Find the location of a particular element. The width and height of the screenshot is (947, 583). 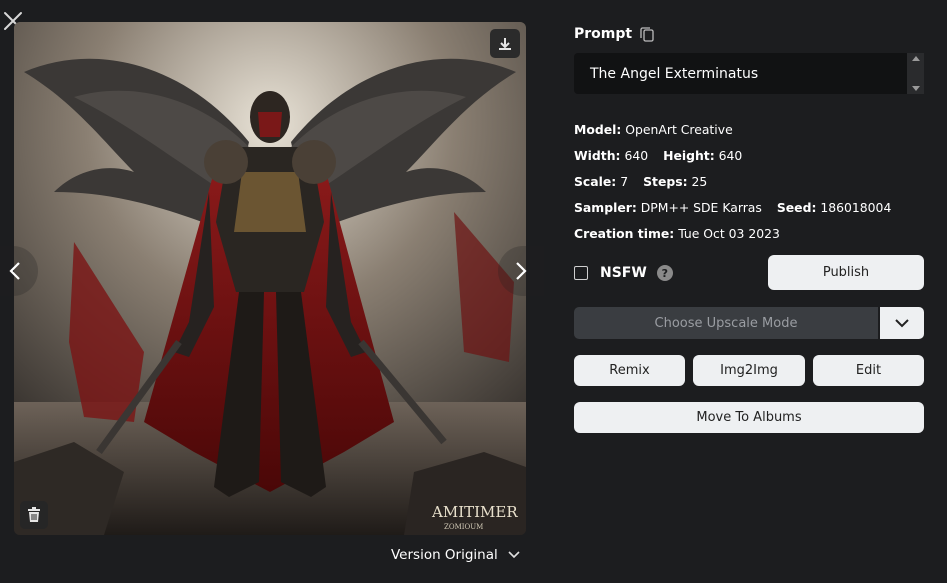

model-info: Model: OpenArt Creative is located at coordinates (653, 129).